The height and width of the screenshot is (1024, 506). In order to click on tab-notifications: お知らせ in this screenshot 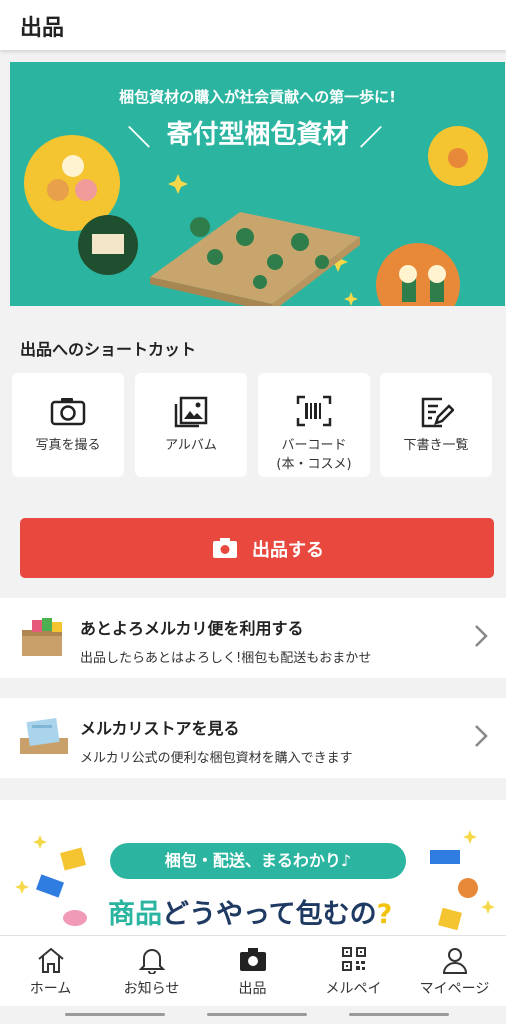, I will do `click(151, 971)`.